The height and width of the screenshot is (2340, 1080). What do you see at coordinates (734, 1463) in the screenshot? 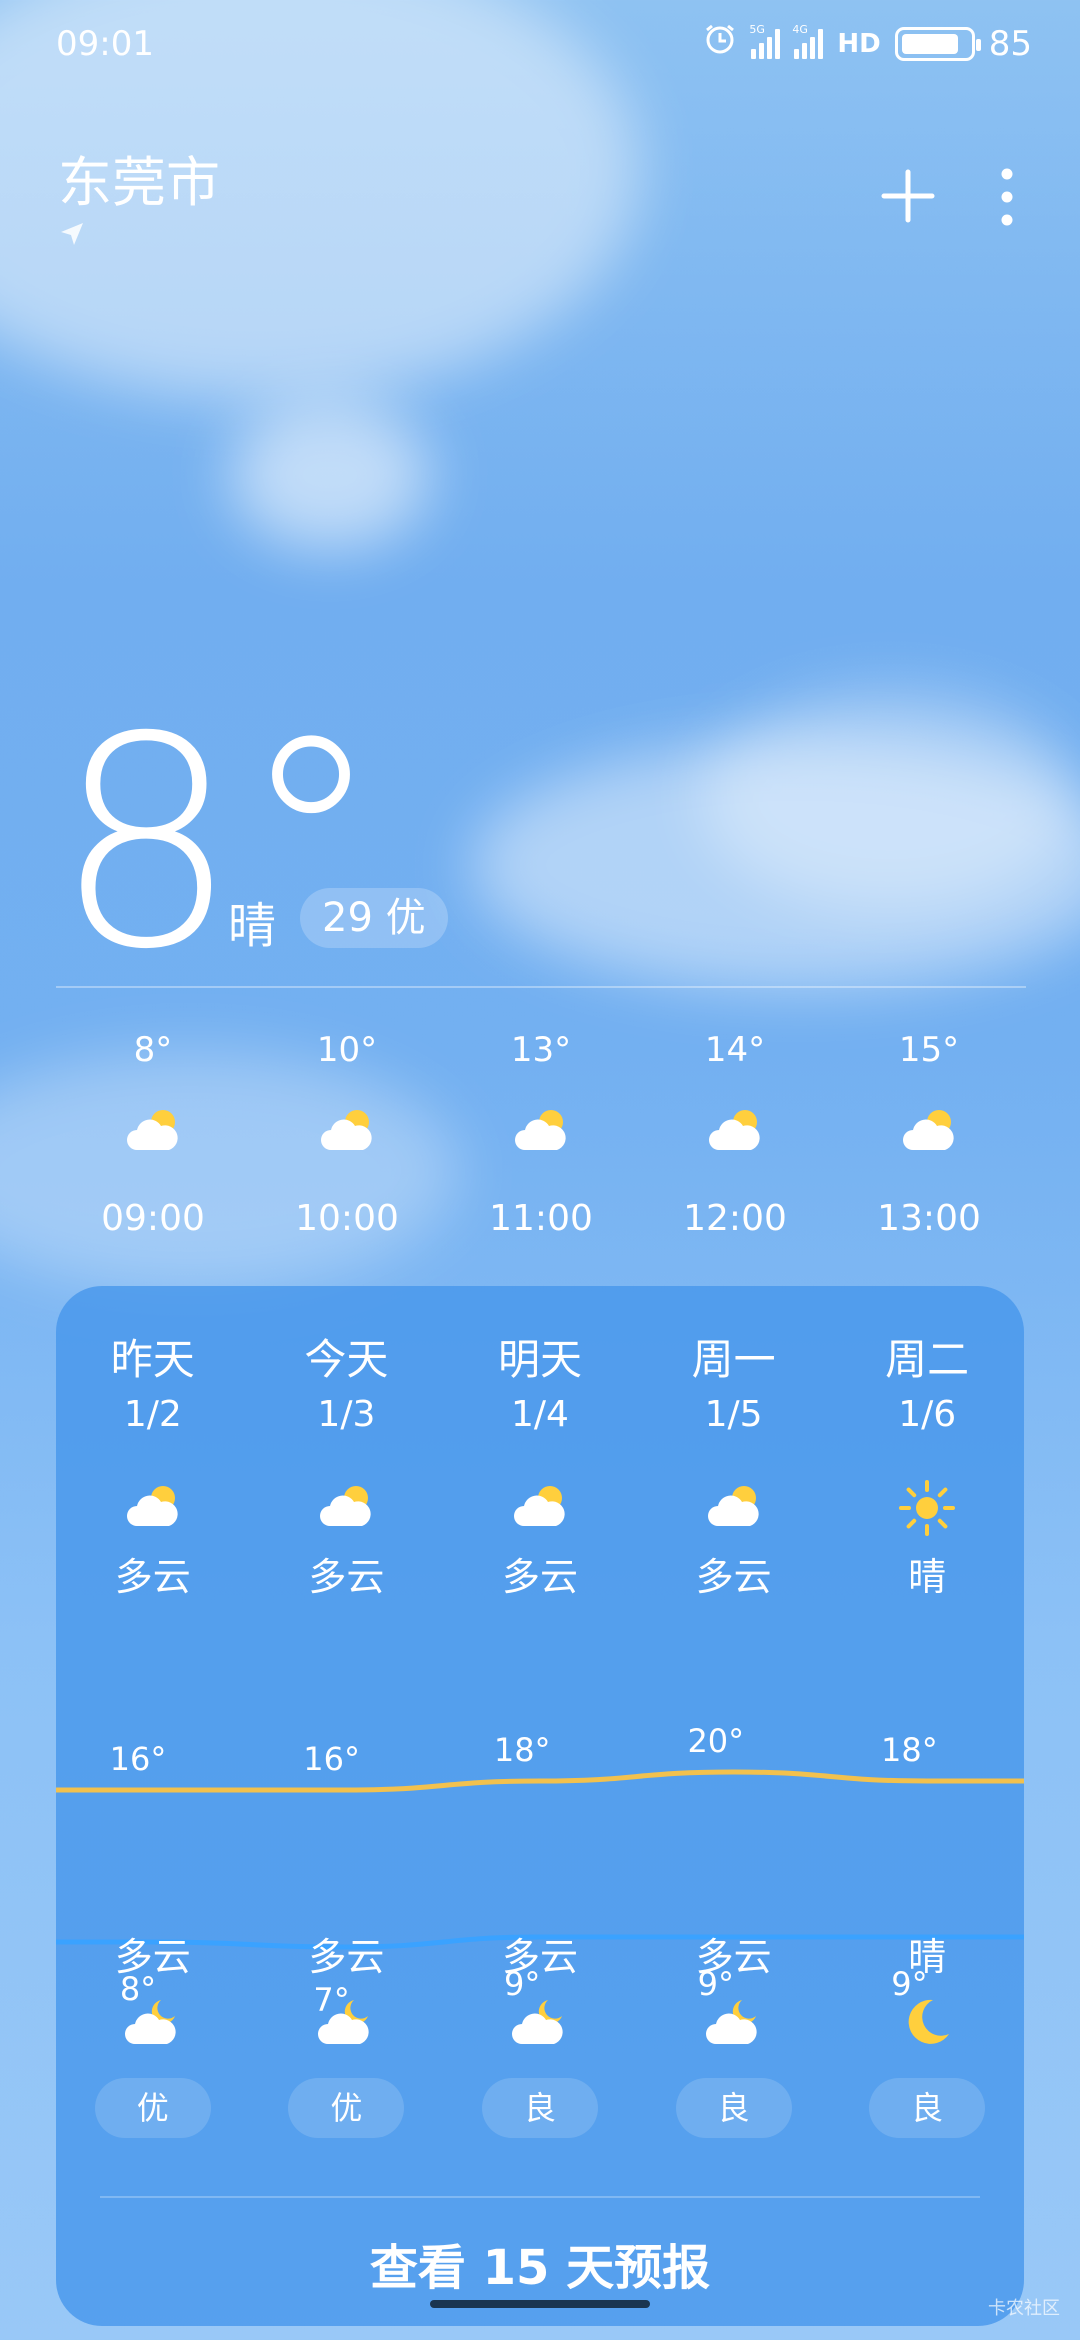
I see `daily-item: 周一 1/5 多云` at bounding box center [734, 1463].